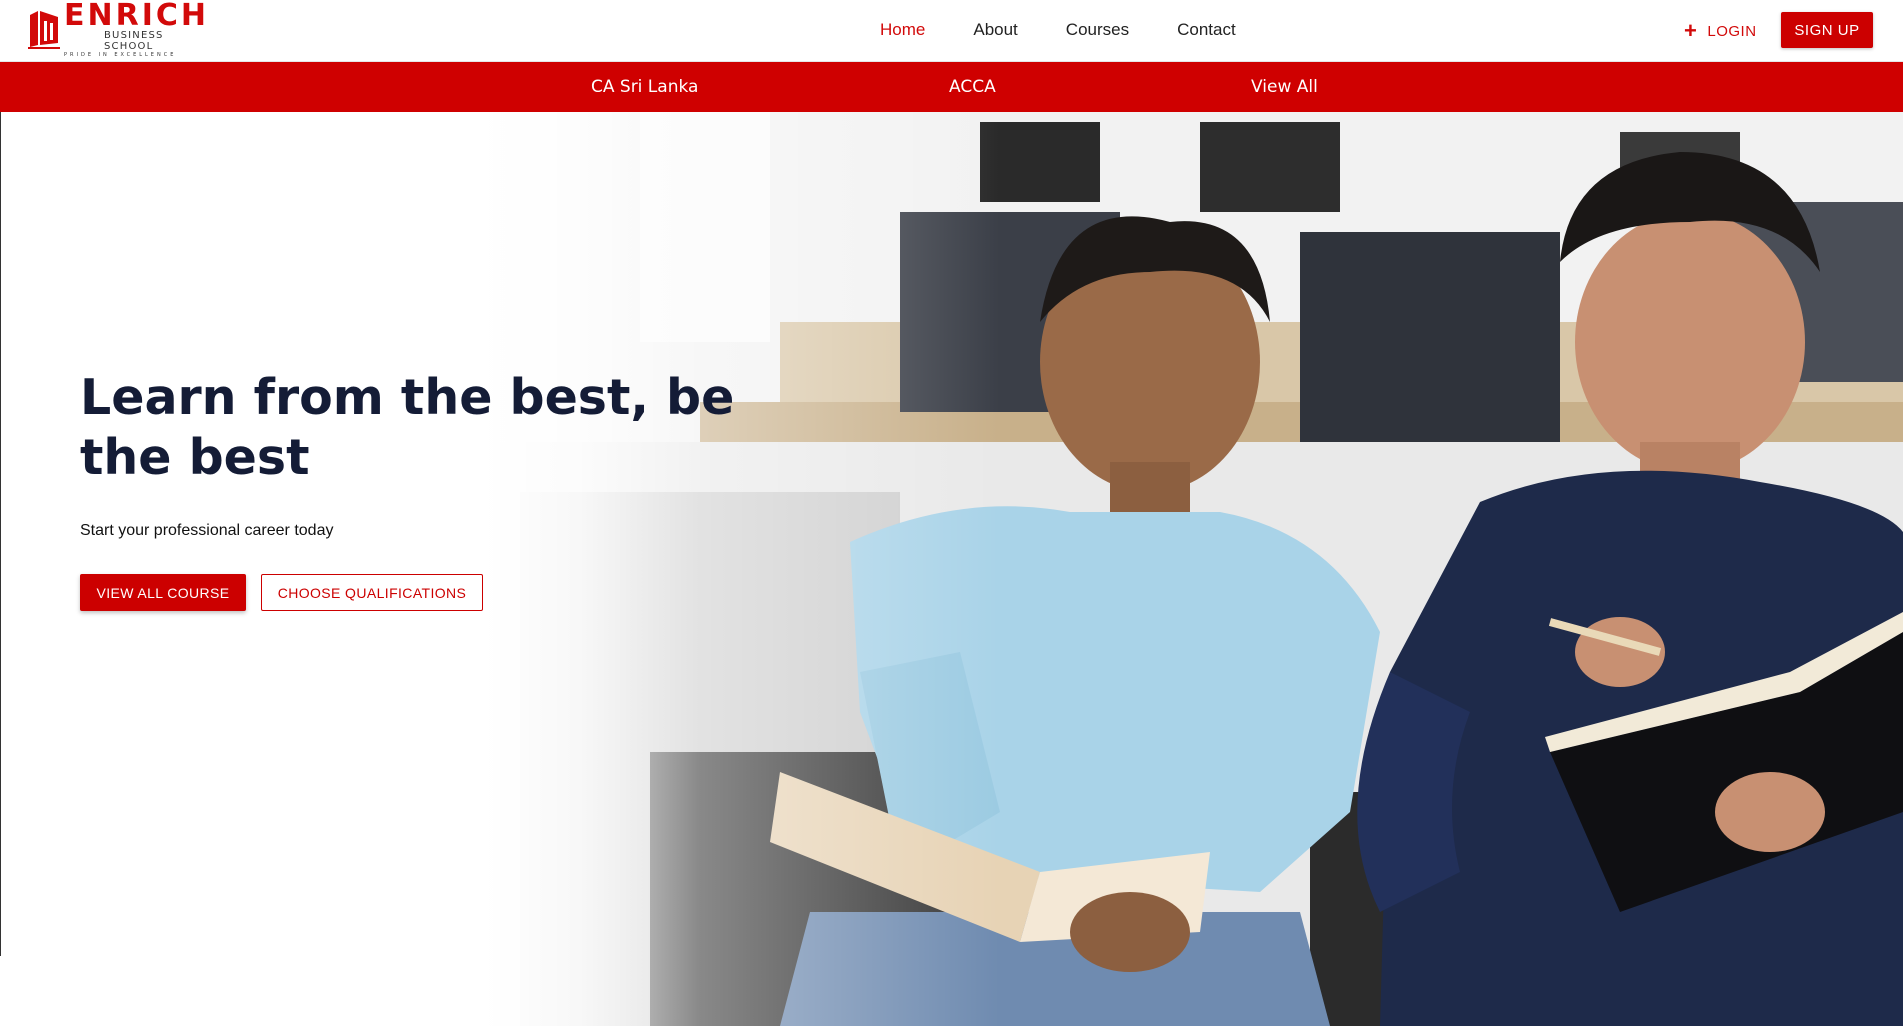 The width and height of the screenshot is (1903, 1026). What do you see at coordinates (902, 30) in the screenshot?
I see `nav-home: Home` at bounding box center [902, 30].